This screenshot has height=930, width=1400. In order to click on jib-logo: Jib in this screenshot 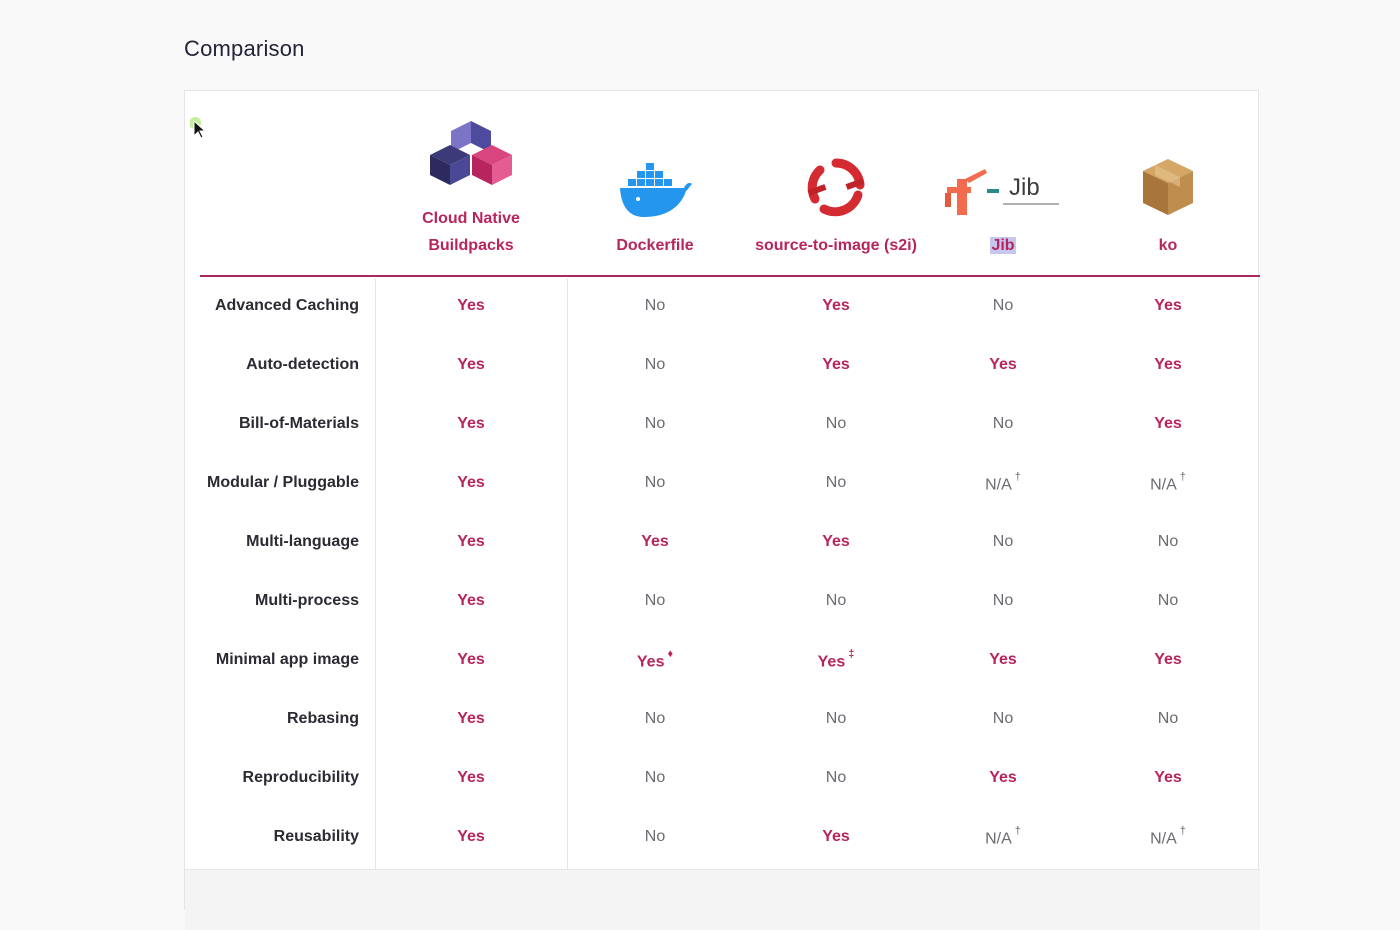, I will do `click(1003, 191)`.